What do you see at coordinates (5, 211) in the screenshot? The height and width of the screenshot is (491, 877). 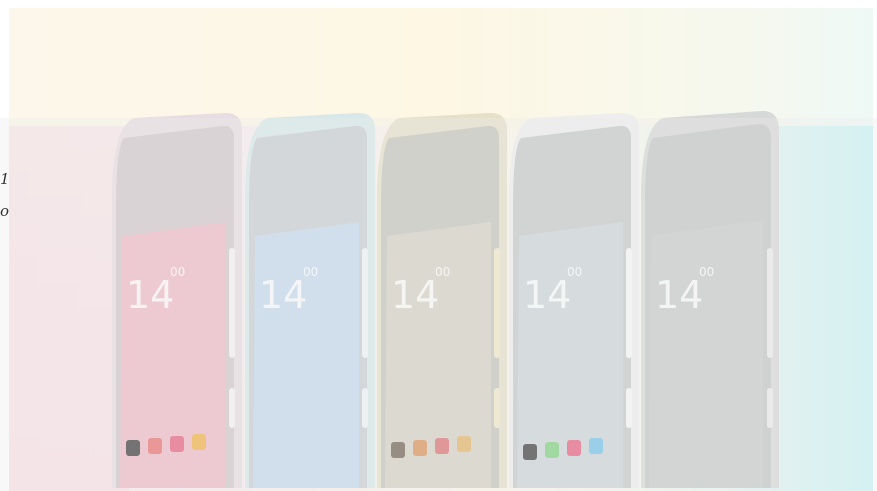 I see `partial-text-line-2: o` at bounding box center [5, 211].